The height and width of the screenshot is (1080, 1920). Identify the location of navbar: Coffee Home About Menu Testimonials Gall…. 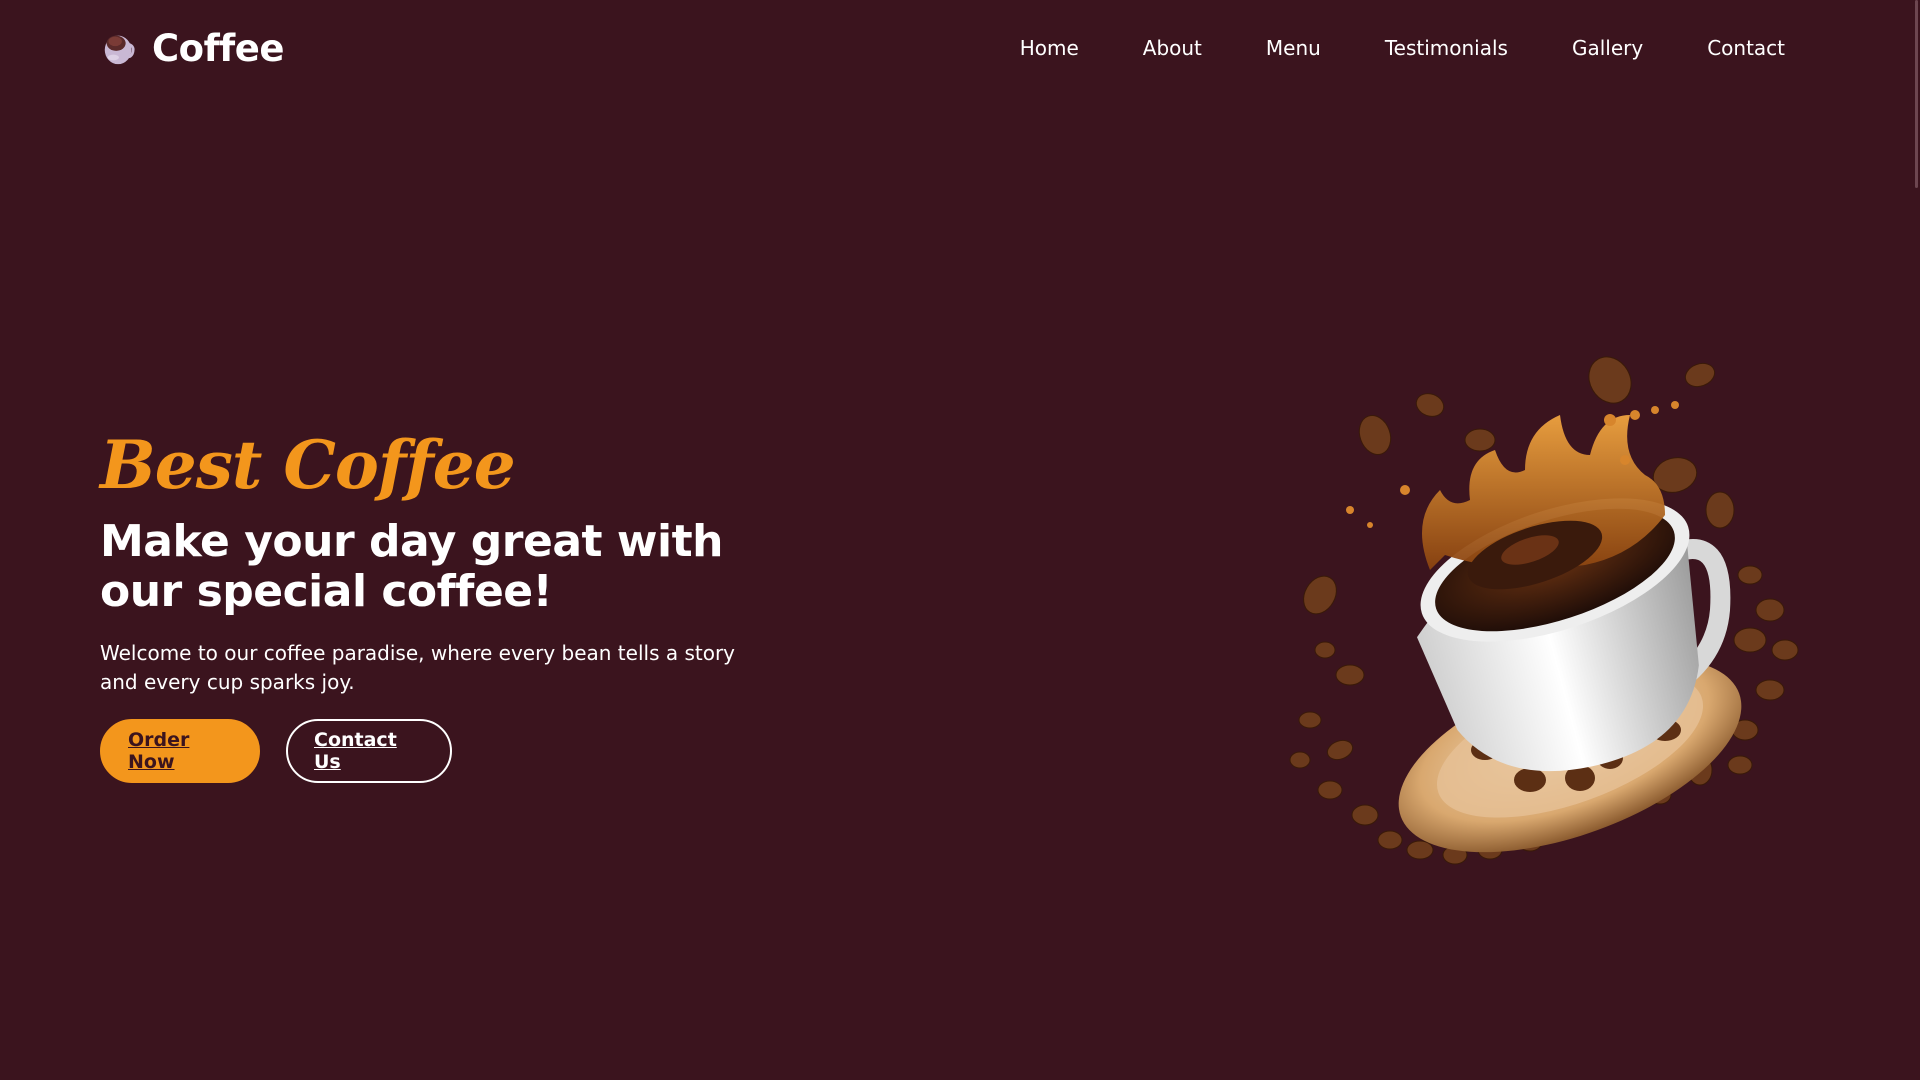
(942, 48).